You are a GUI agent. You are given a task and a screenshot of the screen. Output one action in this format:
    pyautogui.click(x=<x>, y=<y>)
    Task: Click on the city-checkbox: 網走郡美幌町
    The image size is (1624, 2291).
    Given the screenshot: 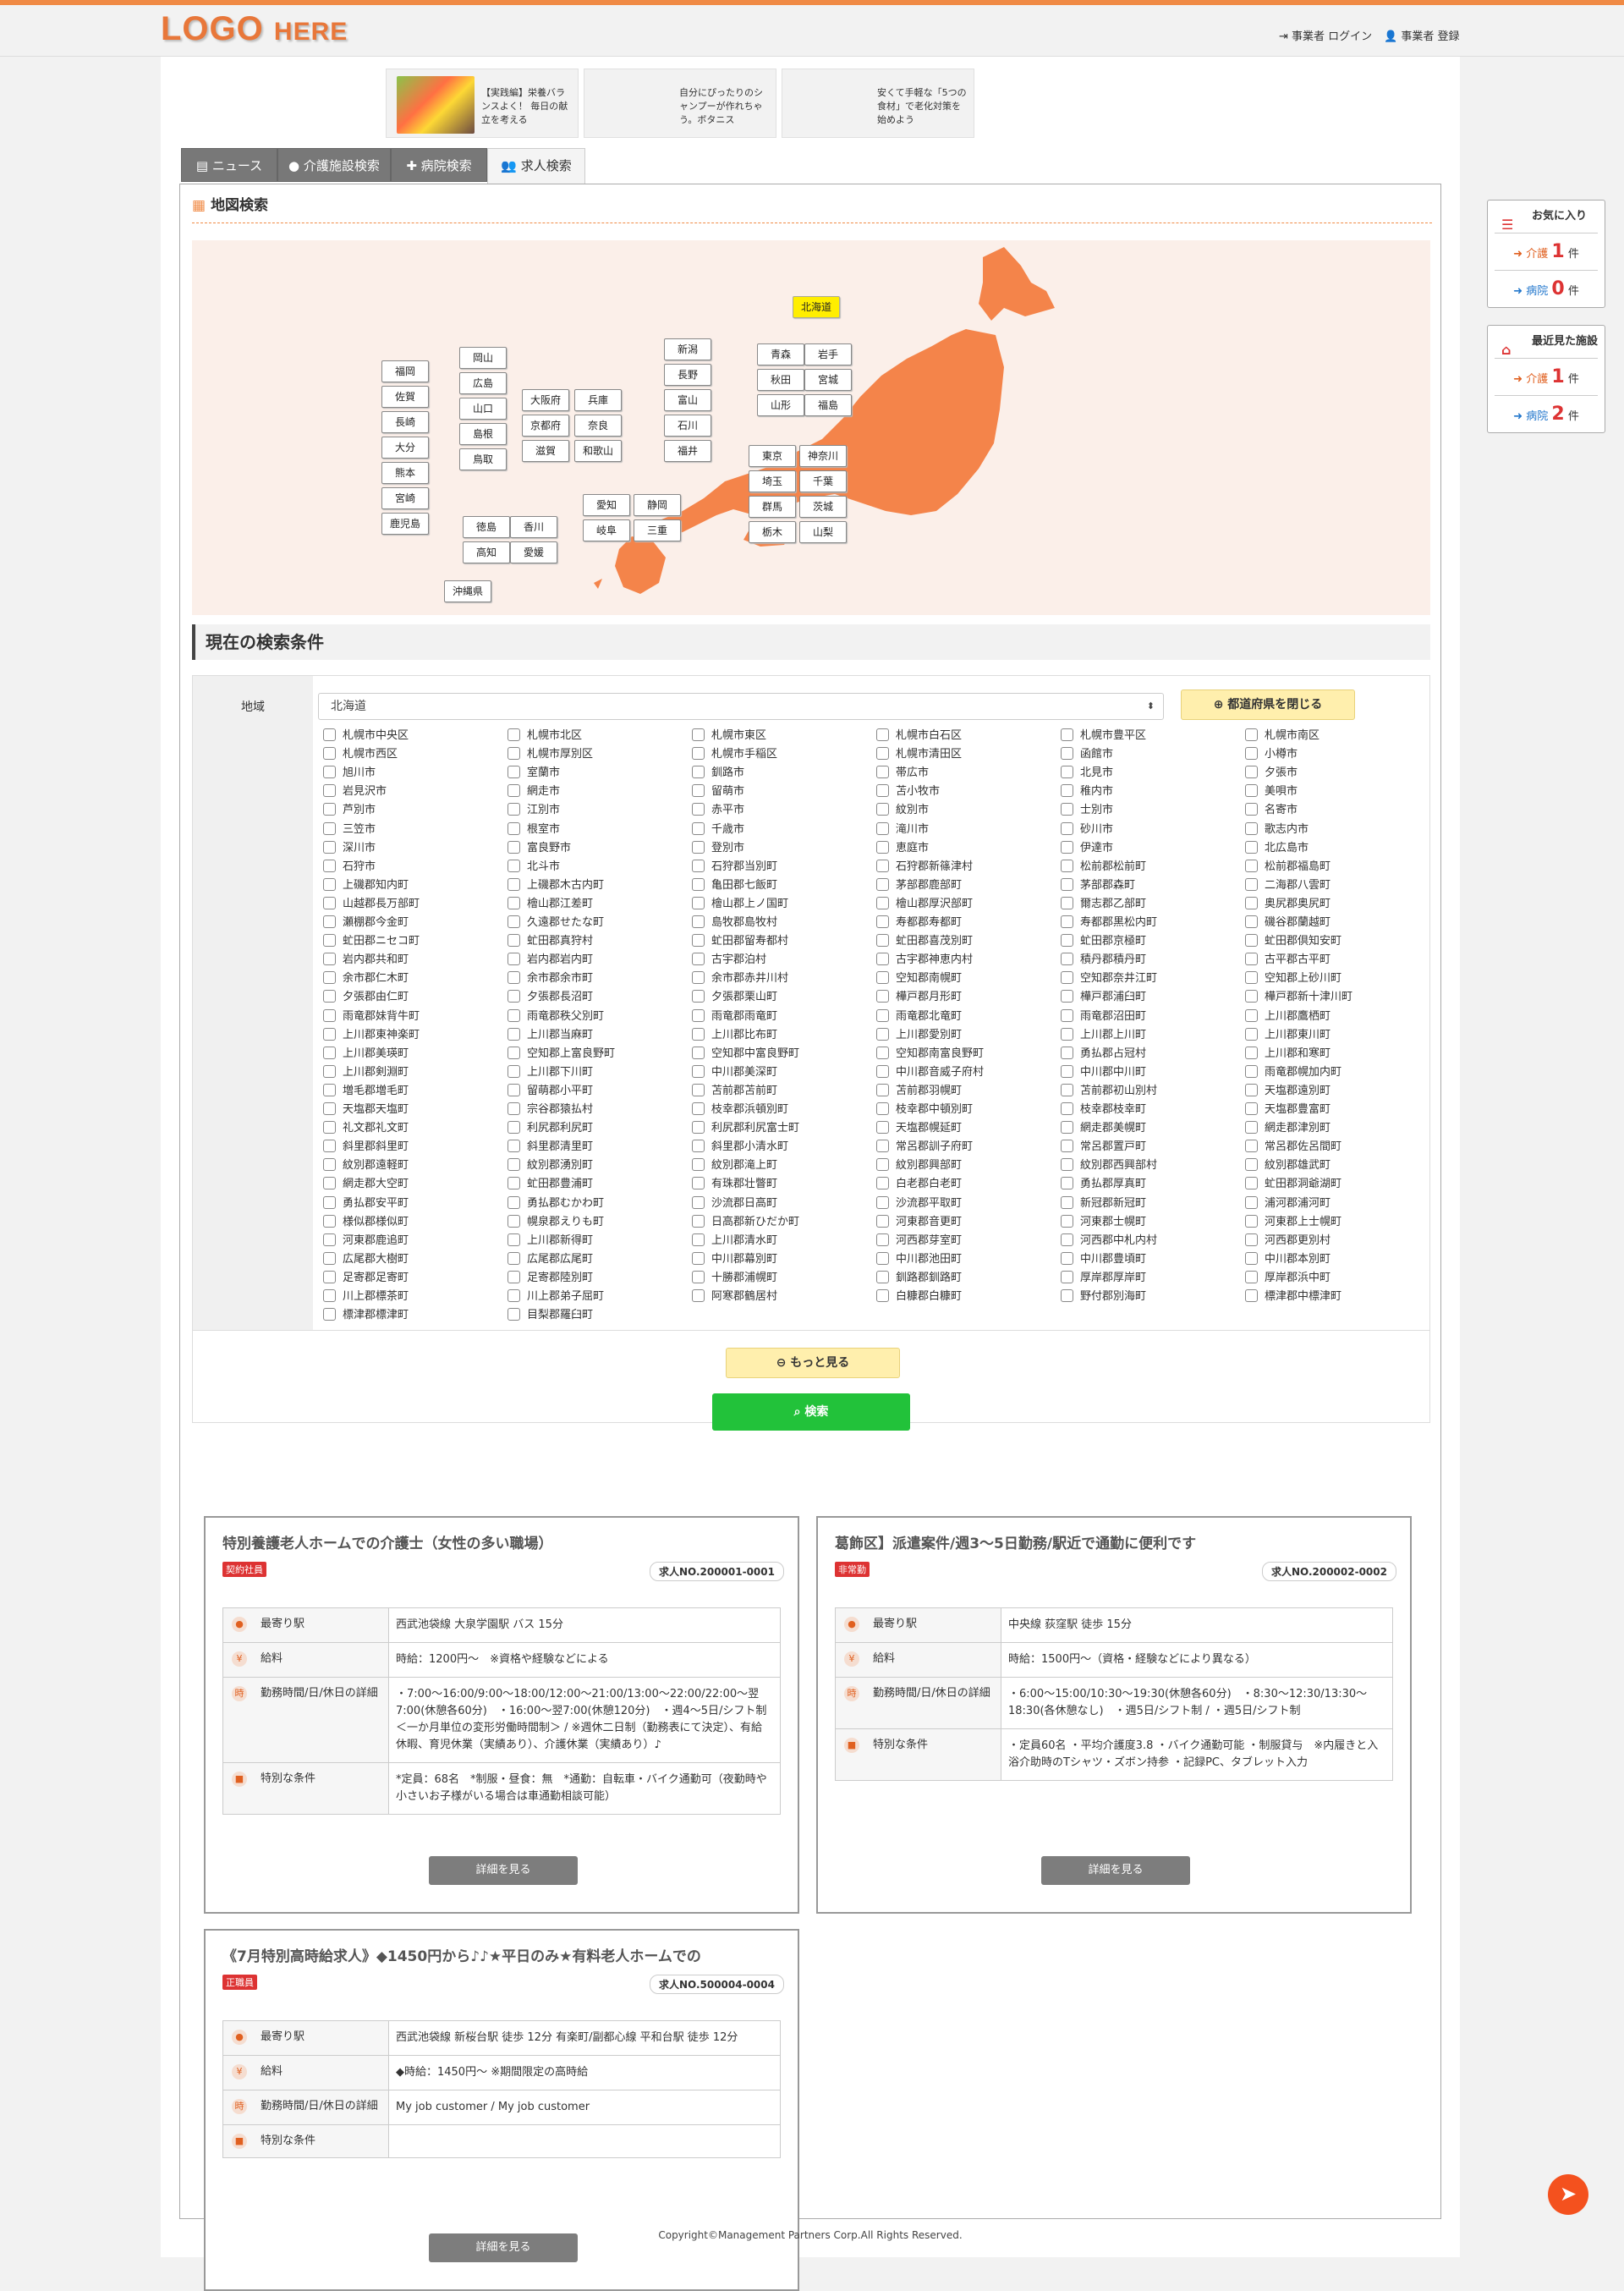 What is the action you would take?
    pyautogui.click(x=1103, y=1128)
    